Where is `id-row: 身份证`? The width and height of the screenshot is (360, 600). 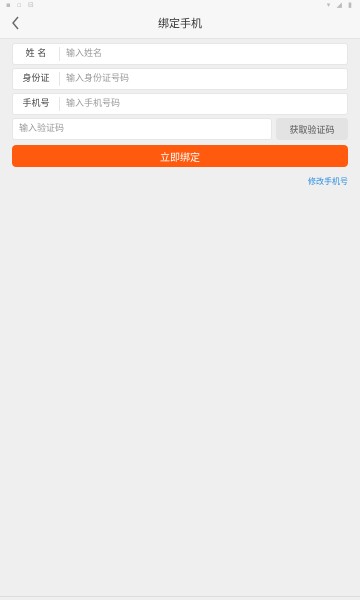 id-row: 身份证 is located at coordinates (180, 79).